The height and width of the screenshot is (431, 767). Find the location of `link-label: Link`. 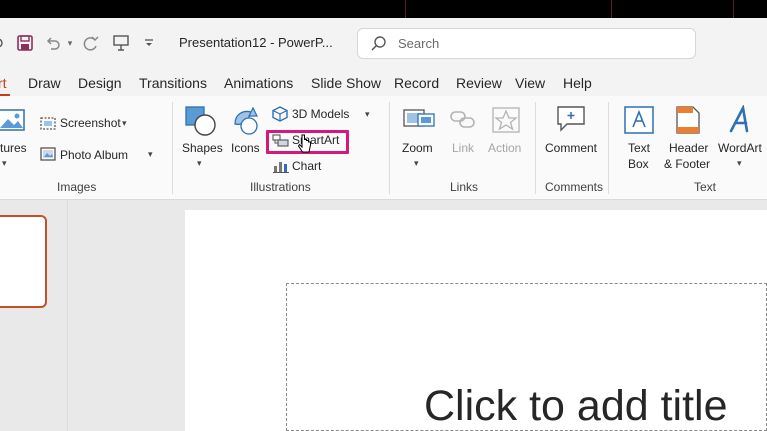

link-label: Link is located at coordinates (463, 148).